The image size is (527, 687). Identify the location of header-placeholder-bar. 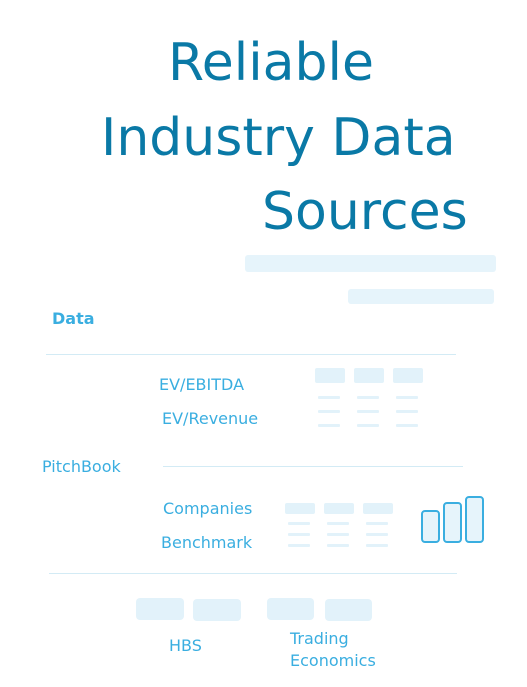
(370, 263).